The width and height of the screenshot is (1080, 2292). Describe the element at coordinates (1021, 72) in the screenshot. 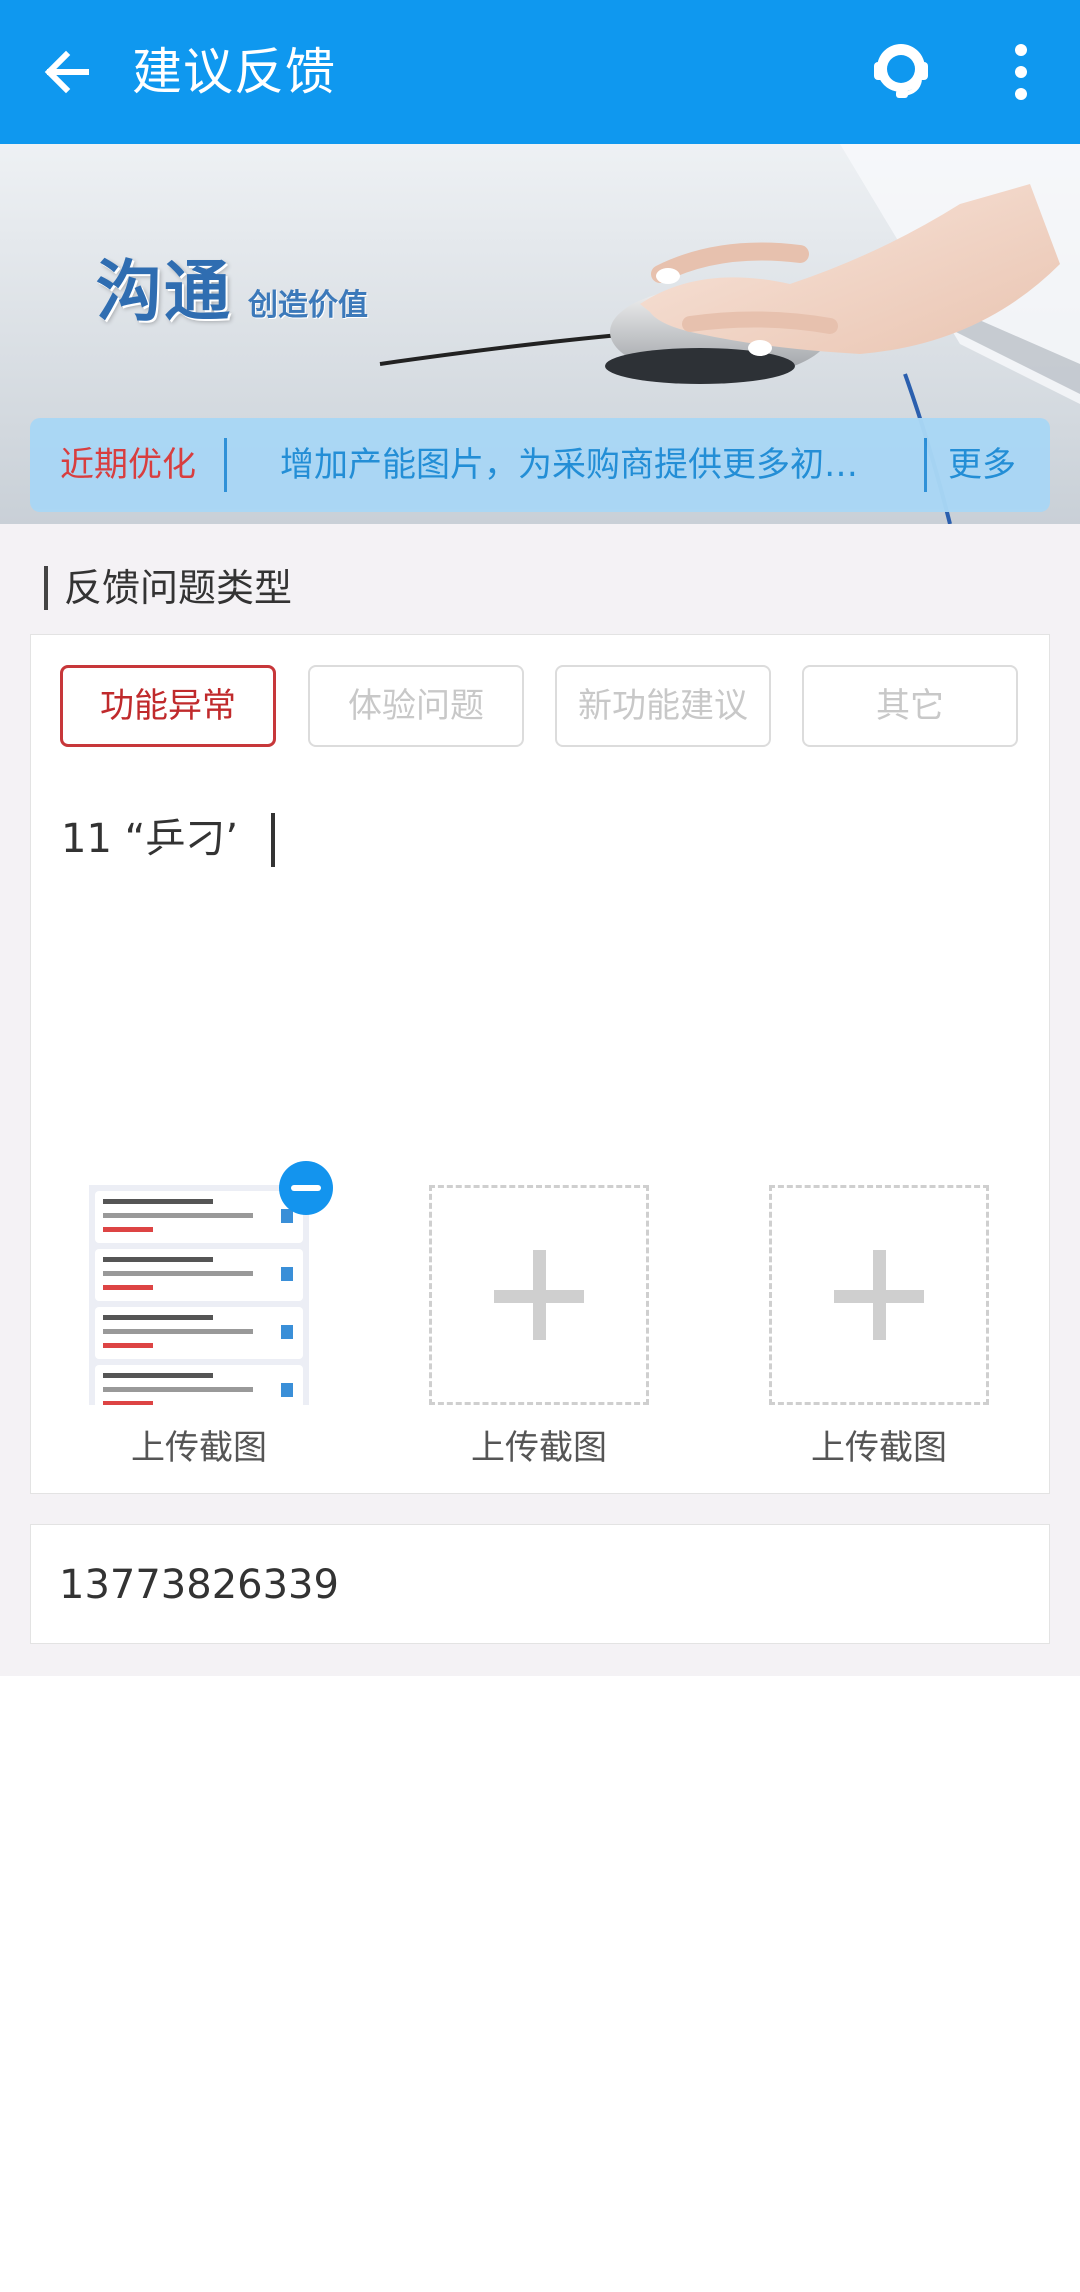

I see `more-vertical-icon` at that location.